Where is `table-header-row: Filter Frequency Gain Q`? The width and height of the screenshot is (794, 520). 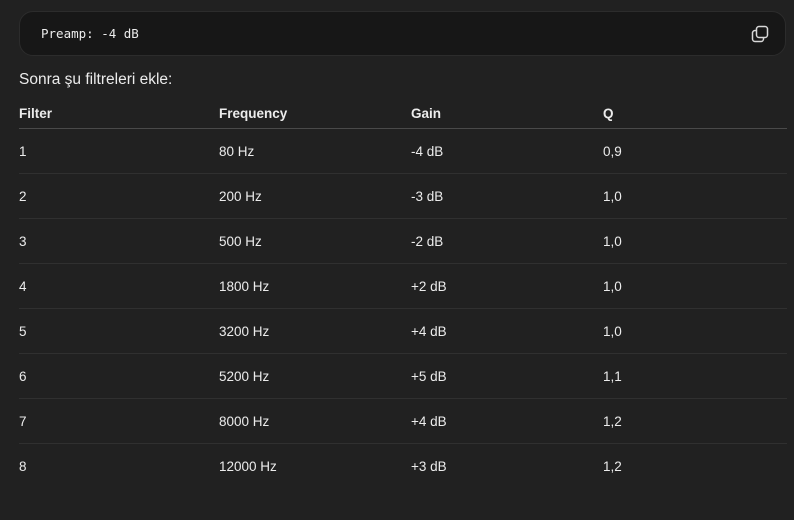
table-header-row: Filter Frequency Gain Q is located at coordinates (403, 114).